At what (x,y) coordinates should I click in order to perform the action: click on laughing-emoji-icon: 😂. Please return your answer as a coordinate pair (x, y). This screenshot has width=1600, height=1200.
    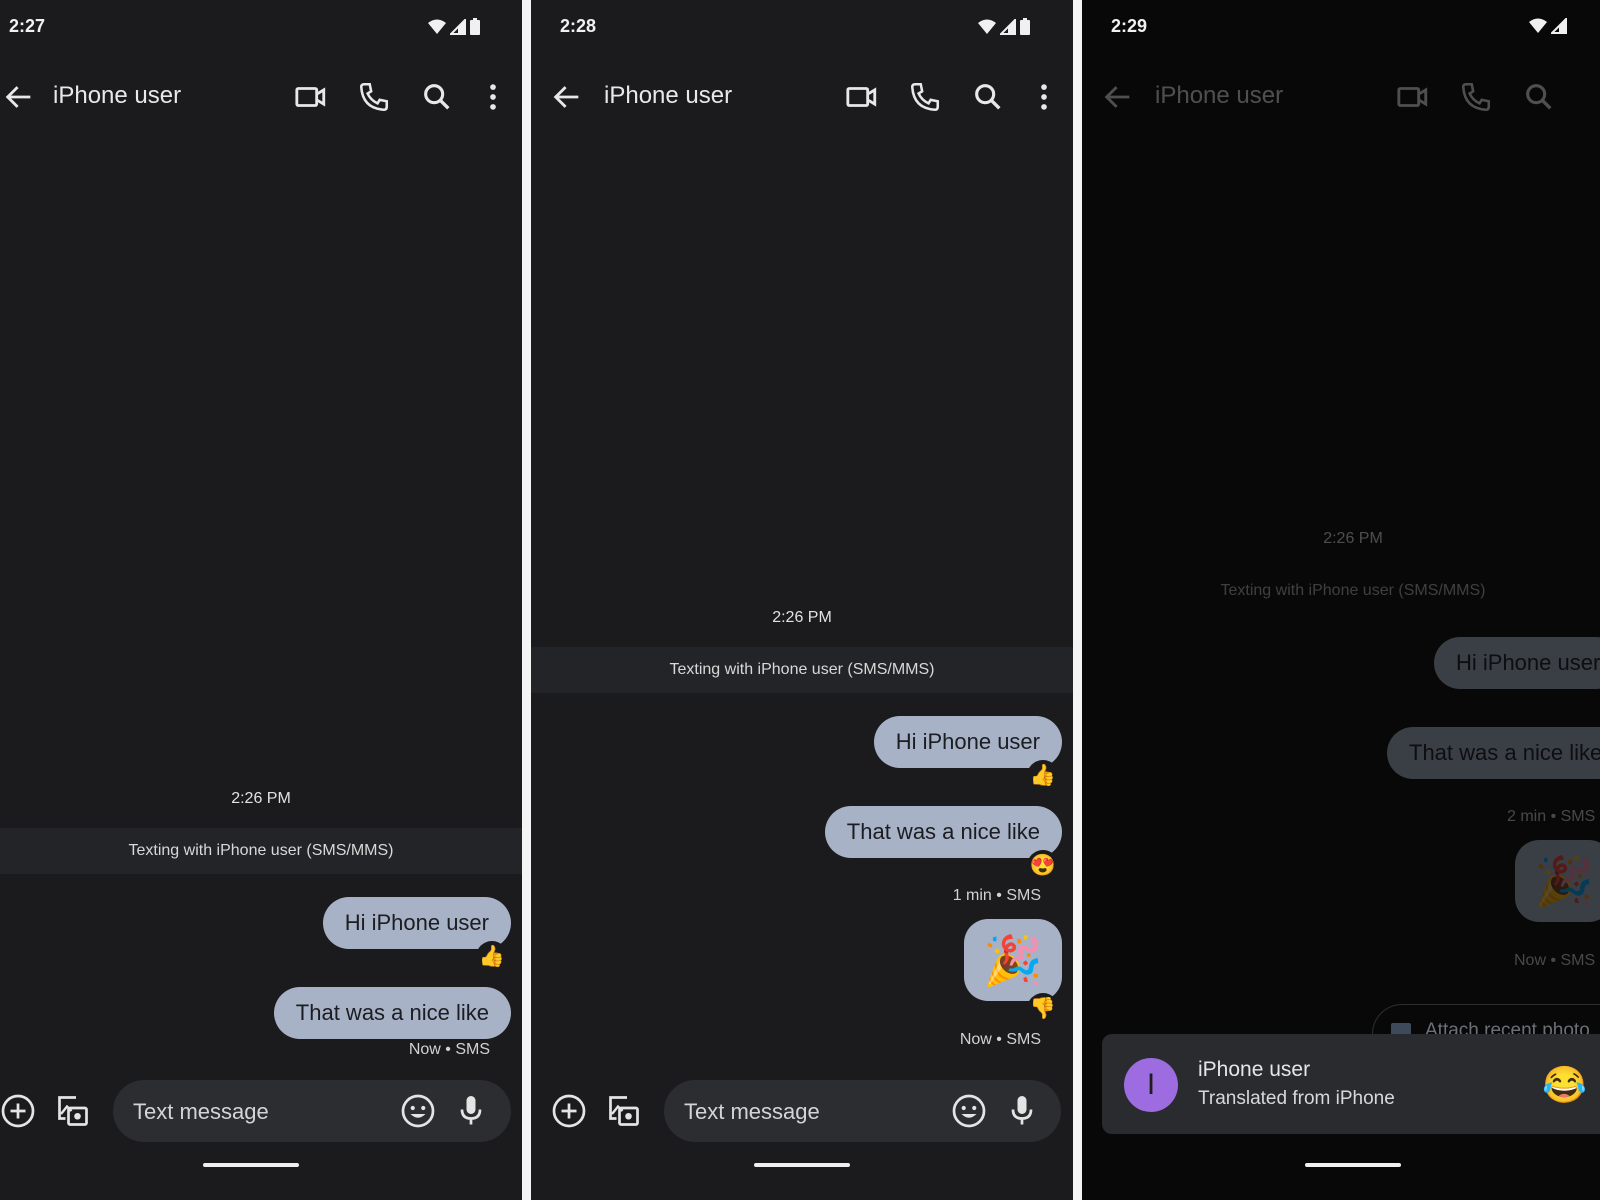
    Looking at the image, I should click on (1564, 1084).